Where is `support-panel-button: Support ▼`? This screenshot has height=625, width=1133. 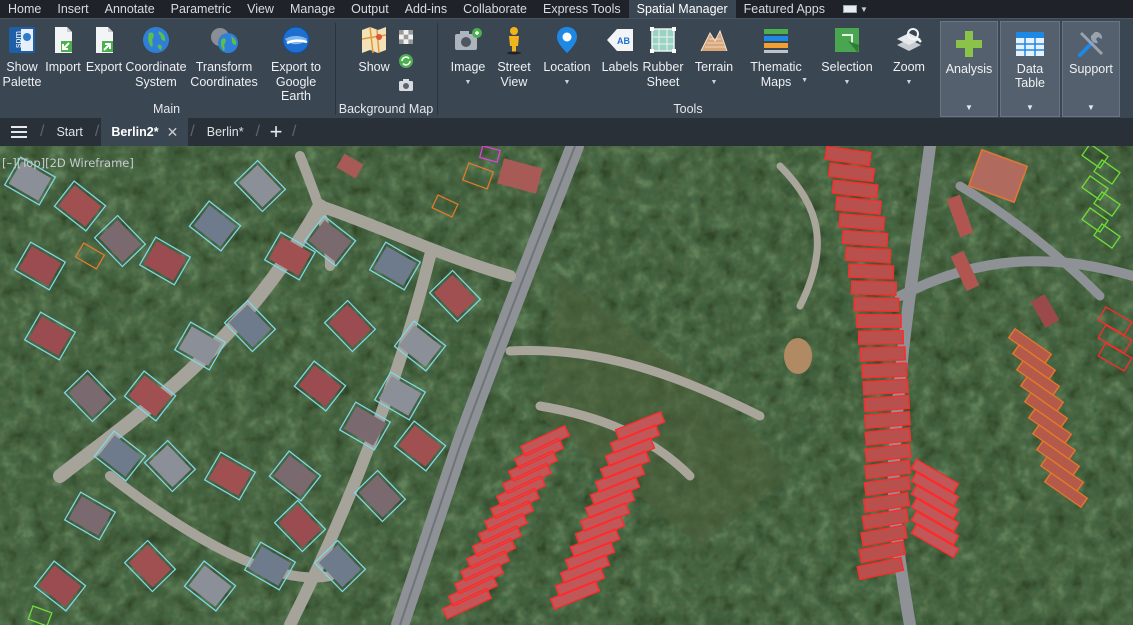
support-panel-button: Support ▼ is located at coordinates (1091, 69).